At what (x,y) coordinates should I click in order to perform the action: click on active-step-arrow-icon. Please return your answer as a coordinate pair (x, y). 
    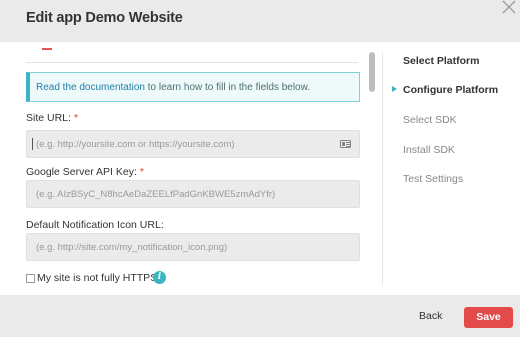
    Looking at the image, I should click on (394, 89).